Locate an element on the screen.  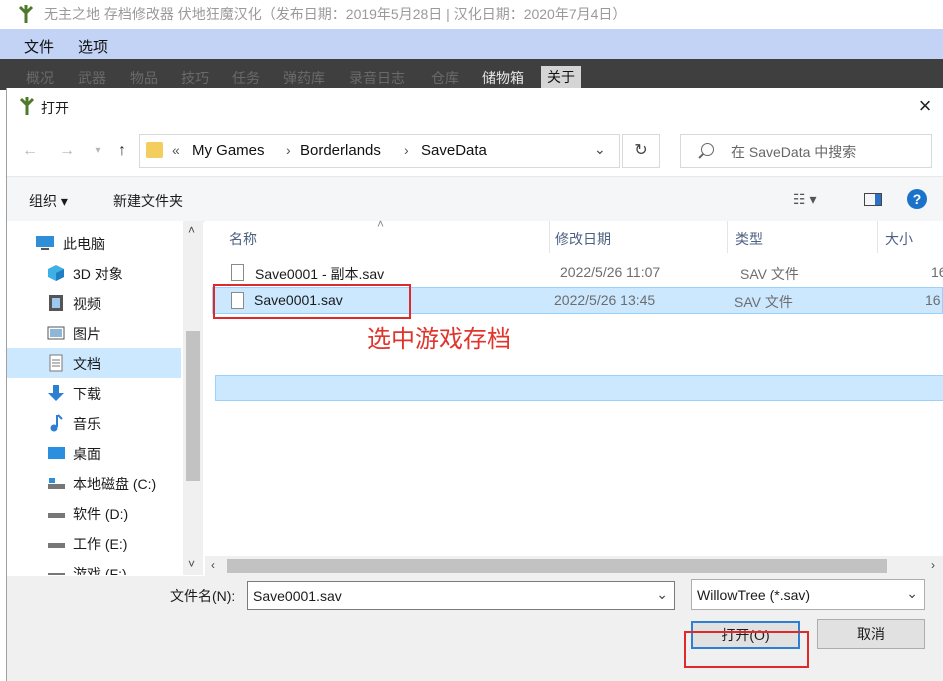
nav-label: 软件 (D:) is located at coordinates (101, 514).